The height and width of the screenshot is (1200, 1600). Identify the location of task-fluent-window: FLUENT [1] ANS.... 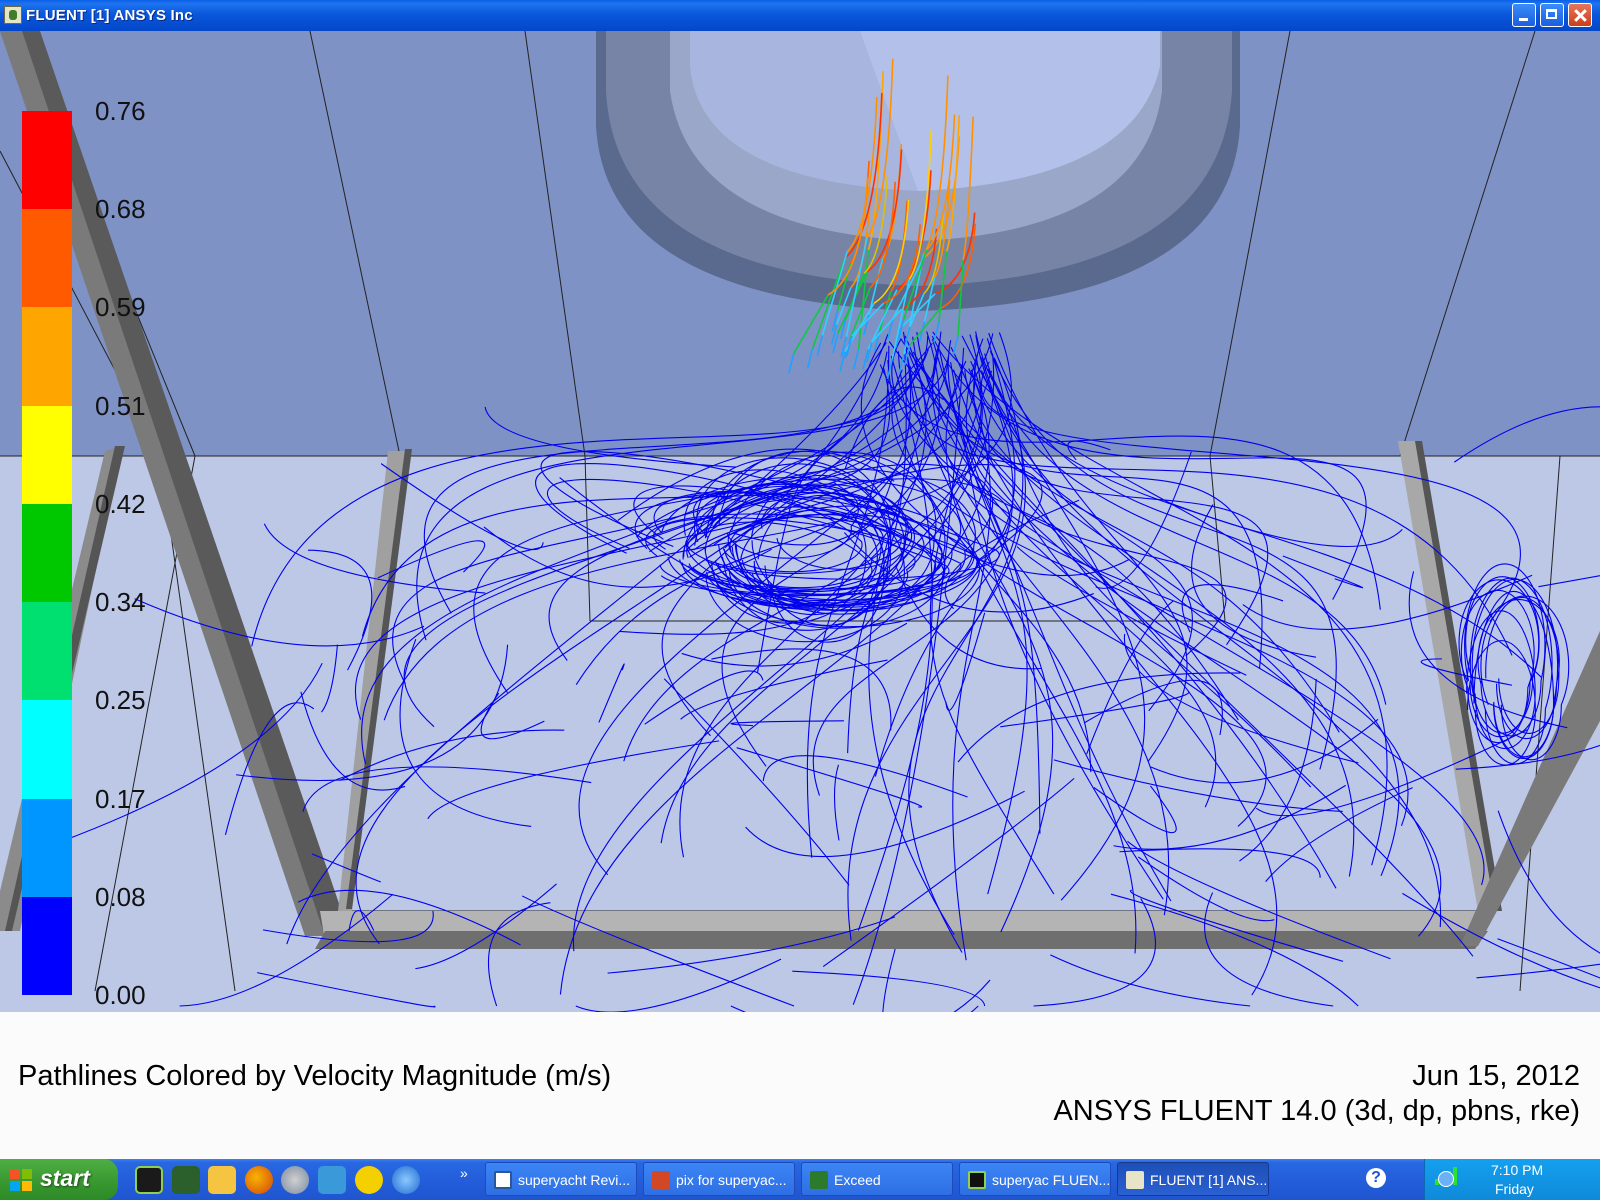
(1193, 1179).